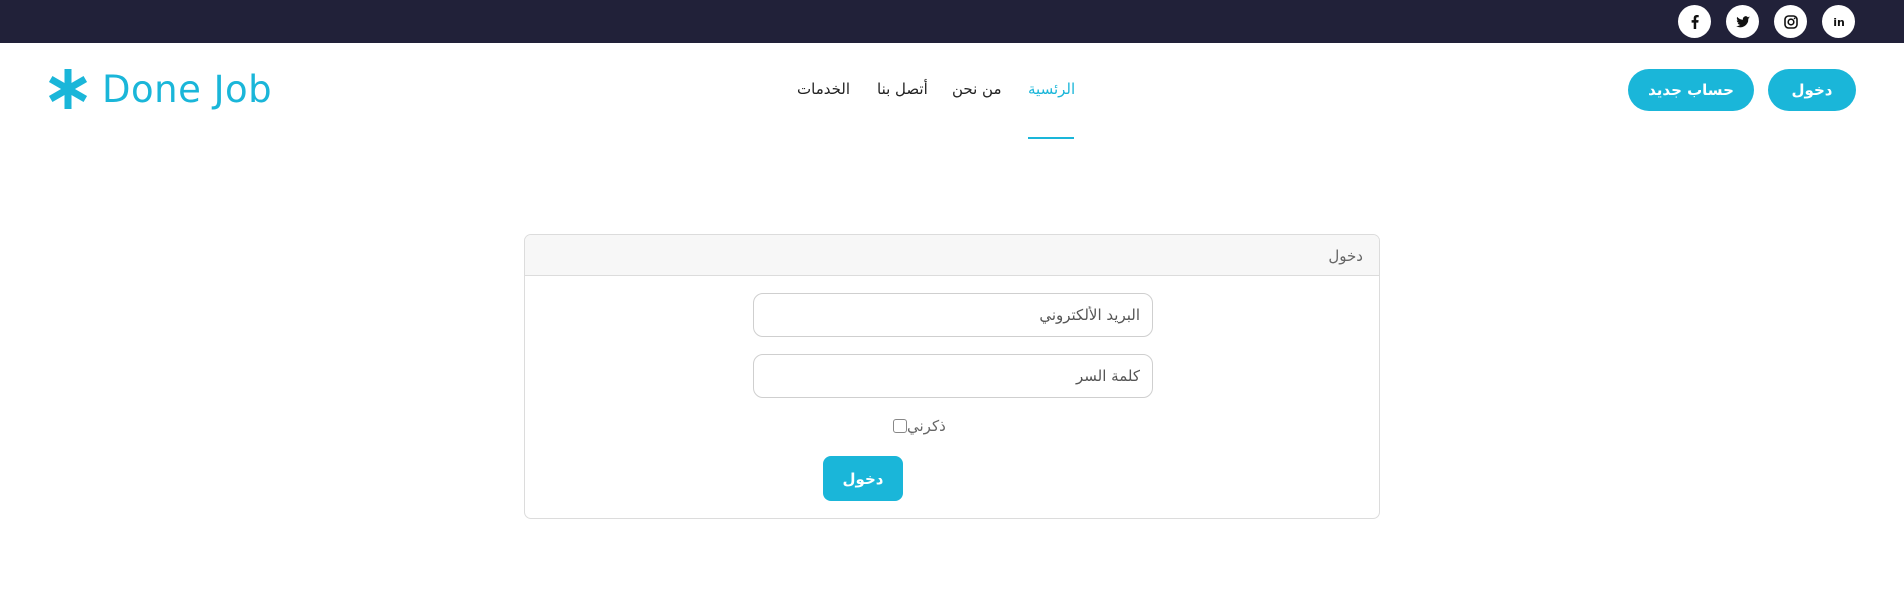  I want to click on svg-text: in, so click(1839, 22).